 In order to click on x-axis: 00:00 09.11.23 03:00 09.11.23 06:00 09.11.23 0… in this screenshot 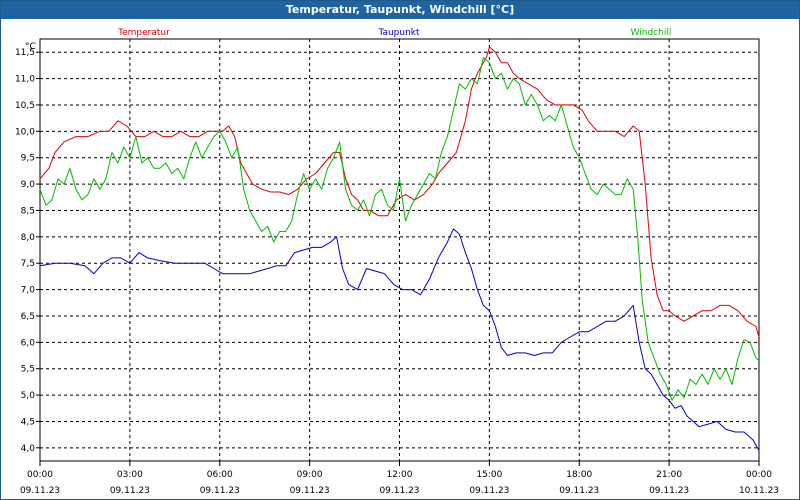, I will do `click(399, 478)`.